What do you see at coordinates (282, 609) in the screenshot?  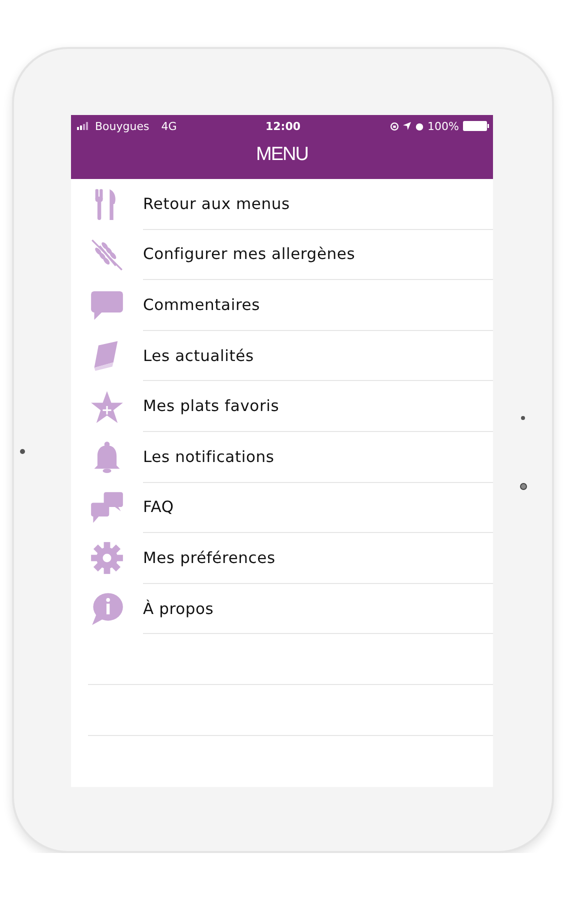 I see `menu-item: À propos` at bounding box center [282, 609].